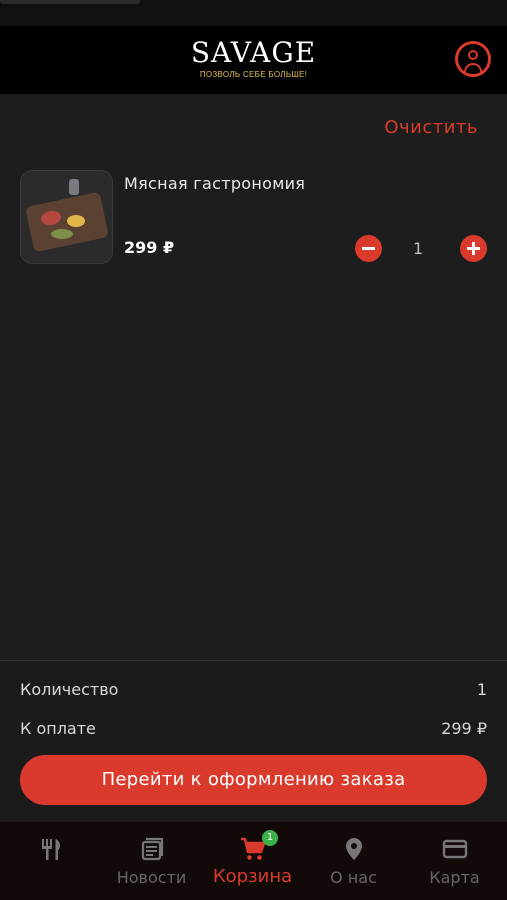 This screenshot has height=900, width=507. Describe the element at coordinates (254, 218) in the screenshot. I see `cart-item: Мясная гастрономия 299 ₽ 1` at that location.